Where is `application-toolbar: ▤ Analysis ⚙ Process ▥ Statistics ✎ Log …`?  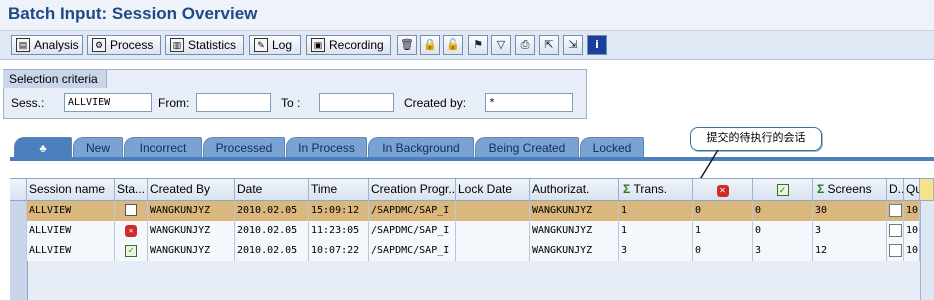 application-toolbar: ▤ Analysis ⚙ Process ▥ Statistics ✎ Log … is located at coordinates (467, 45).